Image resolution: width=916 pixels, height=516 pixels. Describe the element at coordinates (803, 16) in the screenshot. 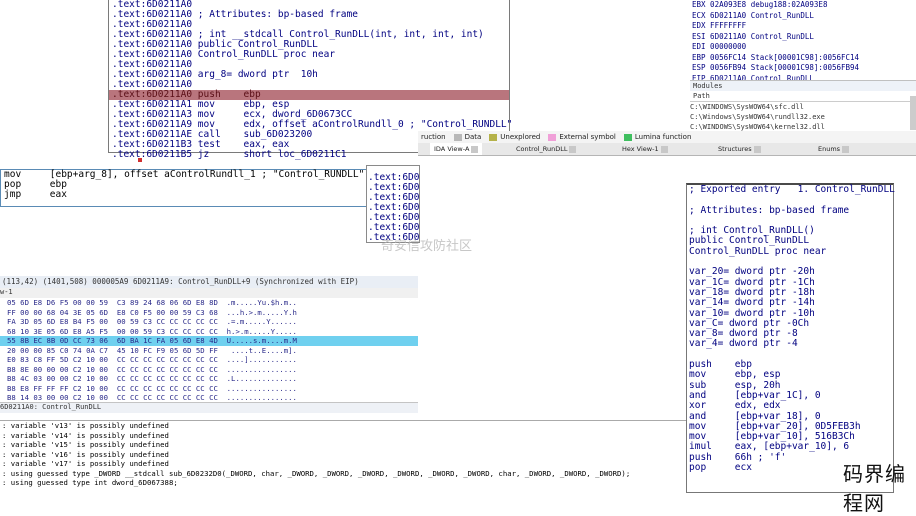

I see `register-row: ECX 6D0211A0 Control_RunDLL` at that location.